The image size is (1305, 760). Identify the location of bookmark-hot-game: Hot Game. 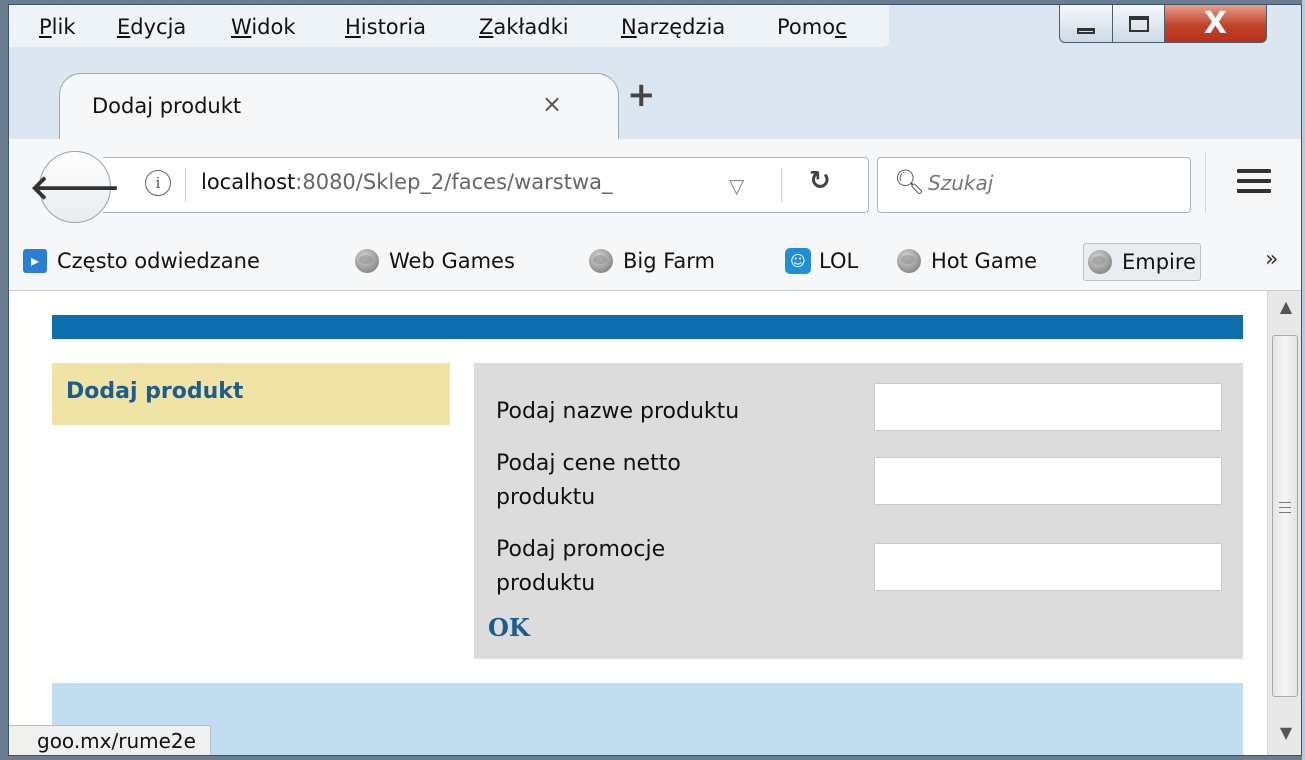
(967, 261).